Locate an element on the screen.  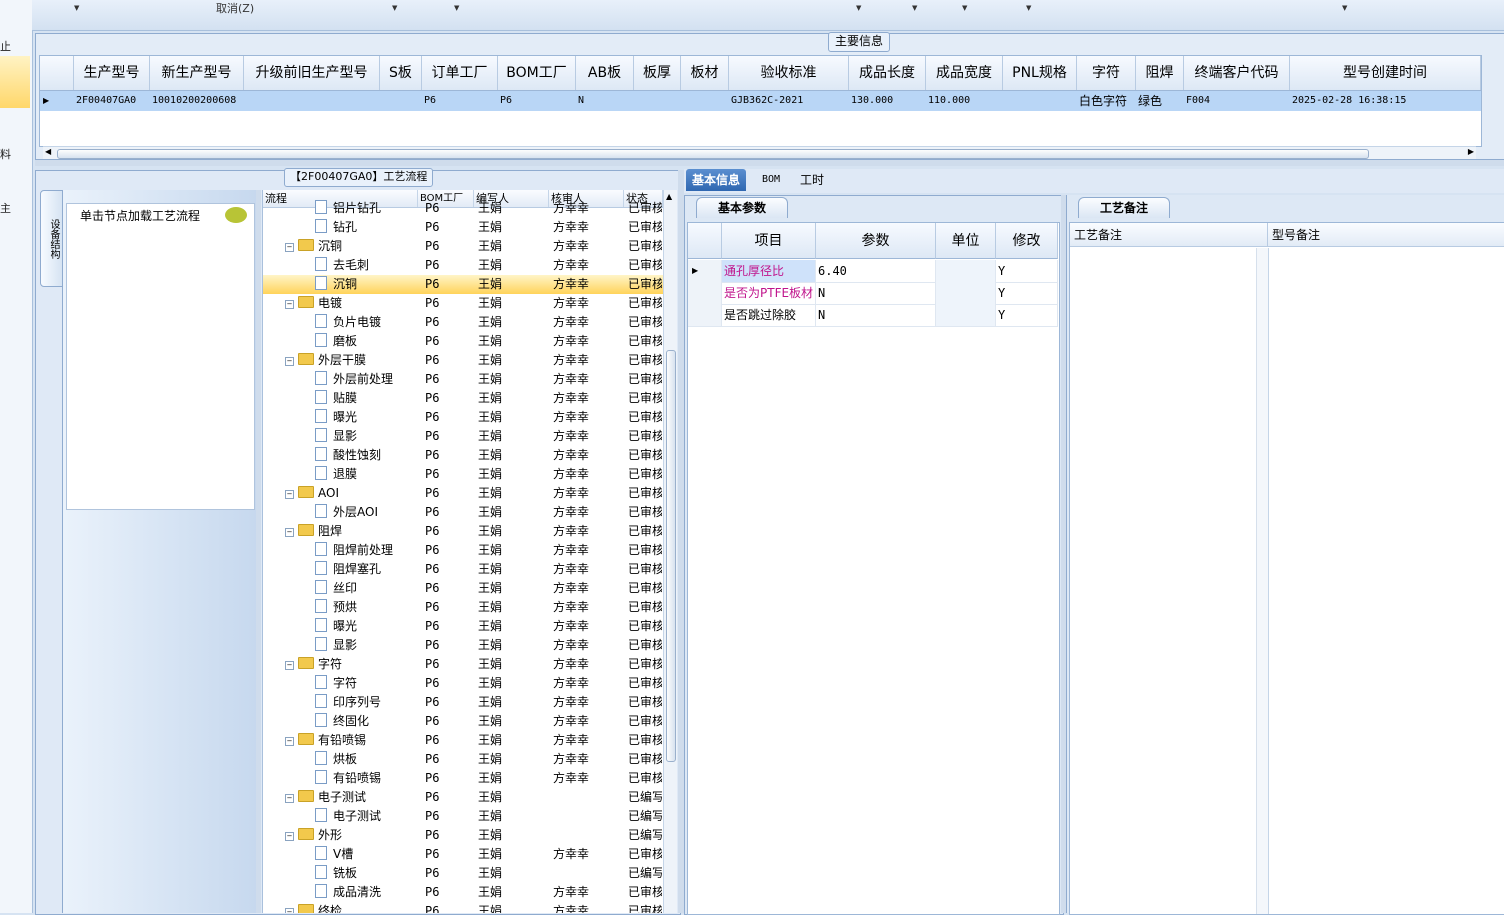
tree-row: 印序列号 P6 王娟 方幸幸 已审核 is located at coordinates (463, 702).